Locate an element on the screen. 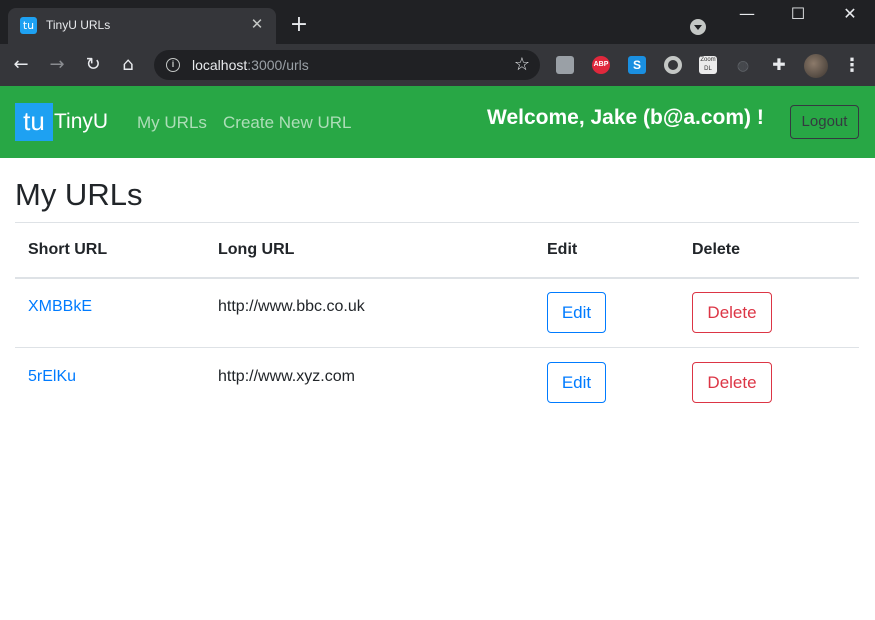 Image resolution: width=875 pixels, height=620 pixels. new-tab-icon: + is located at coordinates (299, 25).